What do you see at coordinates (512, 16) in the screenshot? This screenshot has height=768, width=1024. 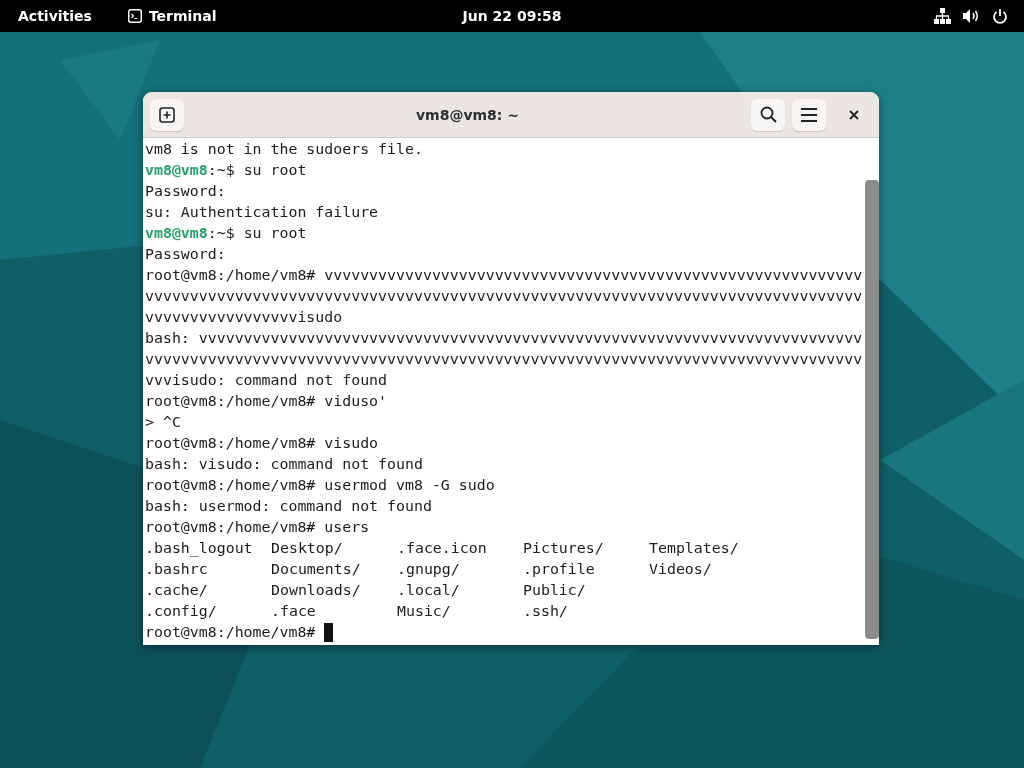 I see `clock: Jun 22 09:58` at bounding box center [512, 16].